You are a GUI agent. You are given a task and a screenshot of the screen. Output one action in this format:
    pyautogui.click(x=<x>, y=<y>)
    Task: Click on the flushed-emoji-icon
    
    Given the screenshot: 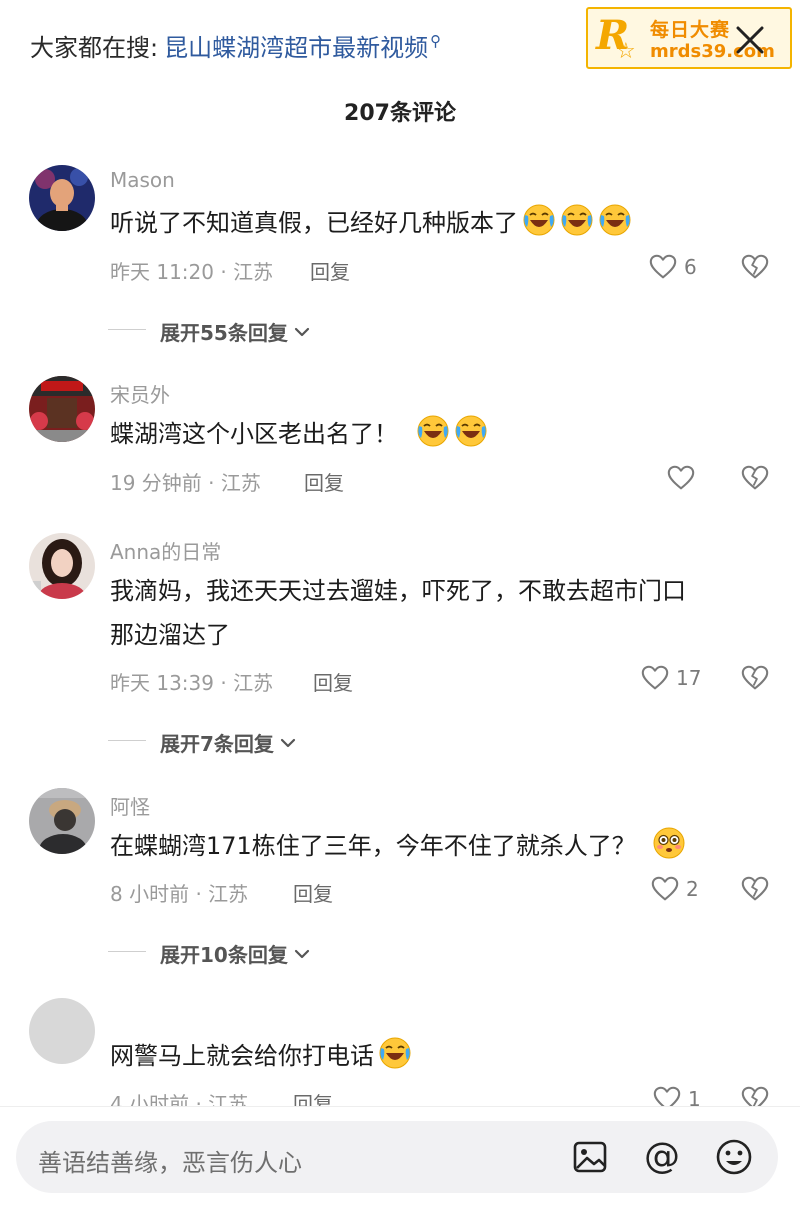 What is the action you would take?
    pyautogui.click(x=669, y=843)
    